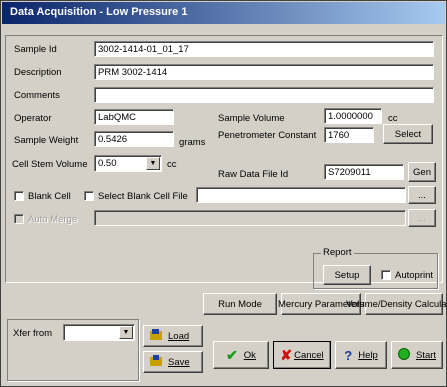 The image size is (447, 387). Describe the element at coordinates (253, 174) in the screenshot. I see `raw-data-file-id-label: Raw Data File Id` at that location.